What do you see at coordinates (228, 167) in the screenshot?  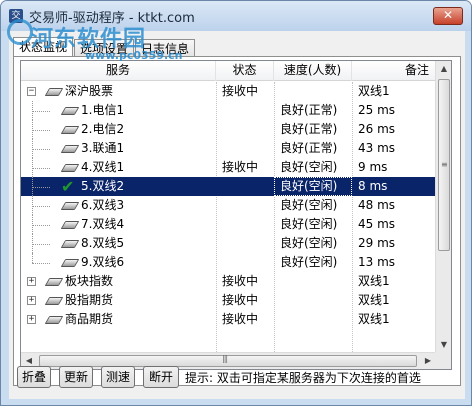 I see `tree-server-row: 4.双线1 接收中 良好(空闲) 9 ms` at bounding box center [228, 167].